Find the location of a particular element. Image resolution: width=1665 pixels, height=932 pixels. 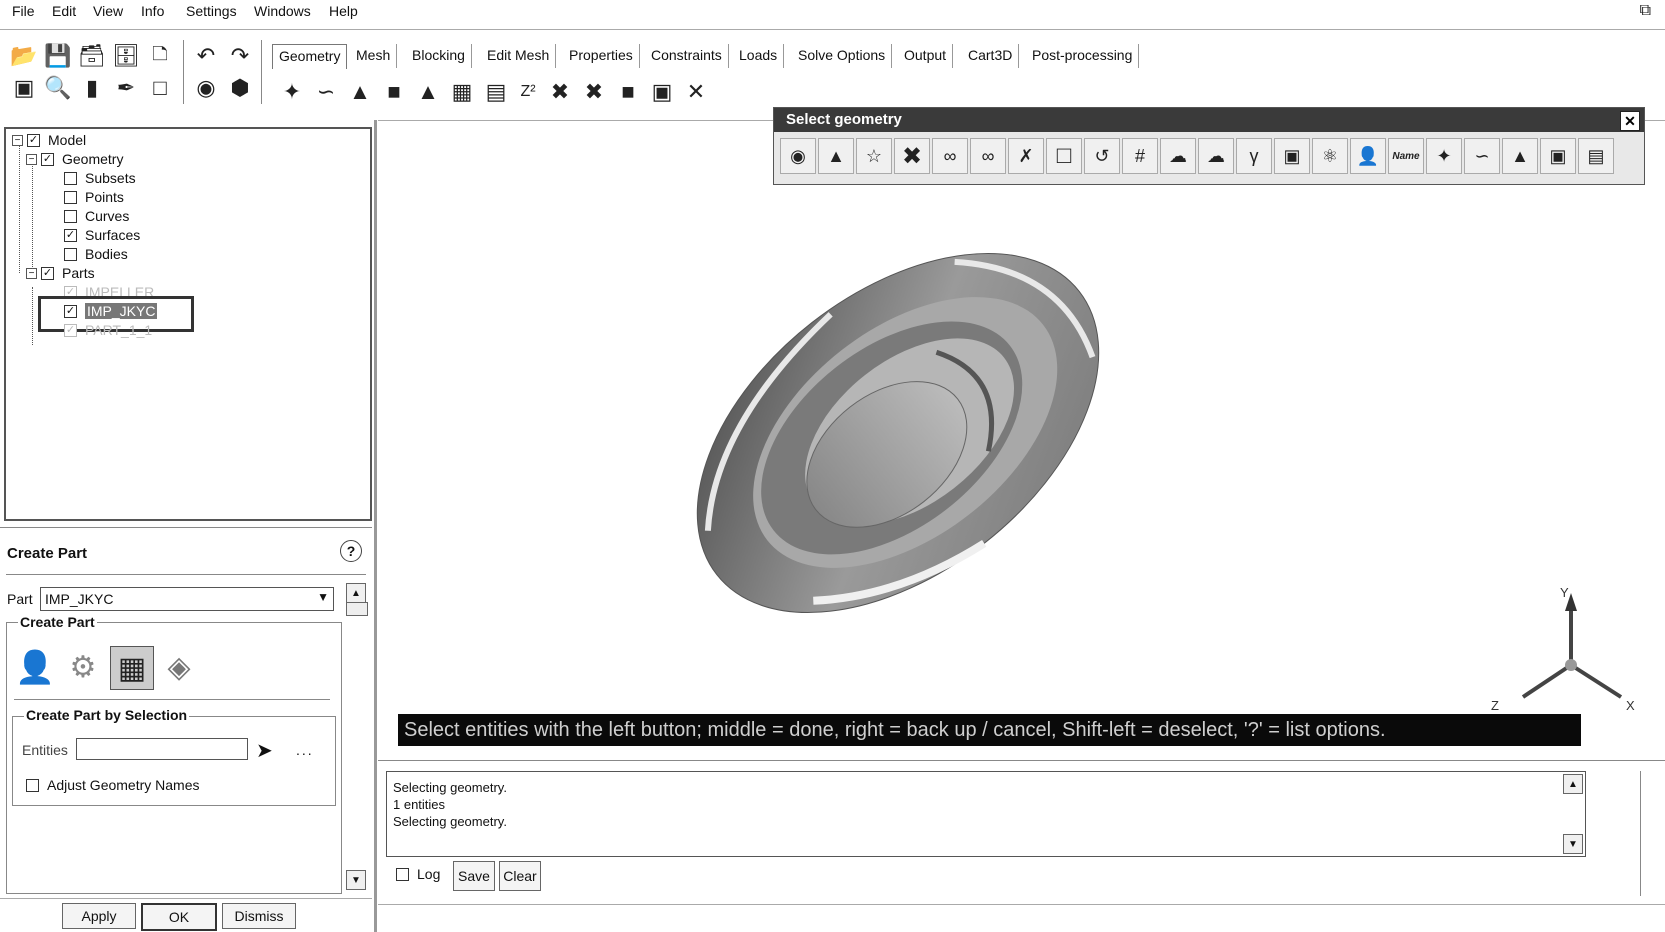

menu-windows: Windows is located at coordinates (282, 11).